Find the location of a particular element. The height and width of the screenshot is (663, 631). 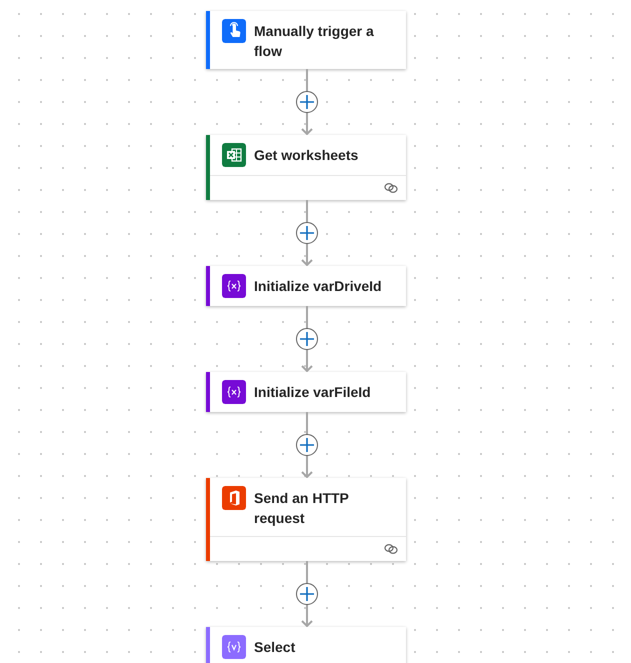

action-title: Initialize varDriveId is located at coordinates (318, 286).